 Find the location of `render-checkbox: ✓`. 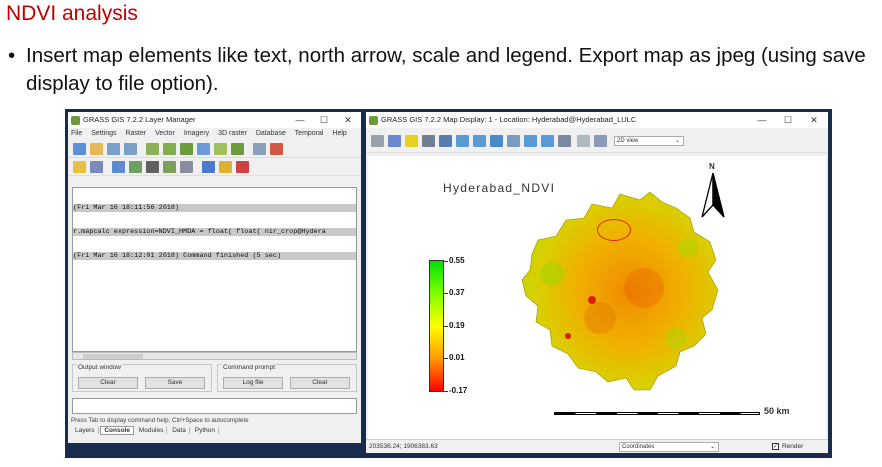

render-checkbox: ✓ is located at coordinates (775, 446).